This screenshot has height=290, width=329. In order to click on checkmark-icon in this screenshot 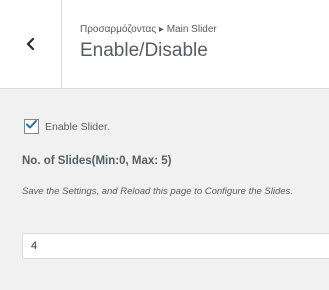, I will do `click(31, 127)`.